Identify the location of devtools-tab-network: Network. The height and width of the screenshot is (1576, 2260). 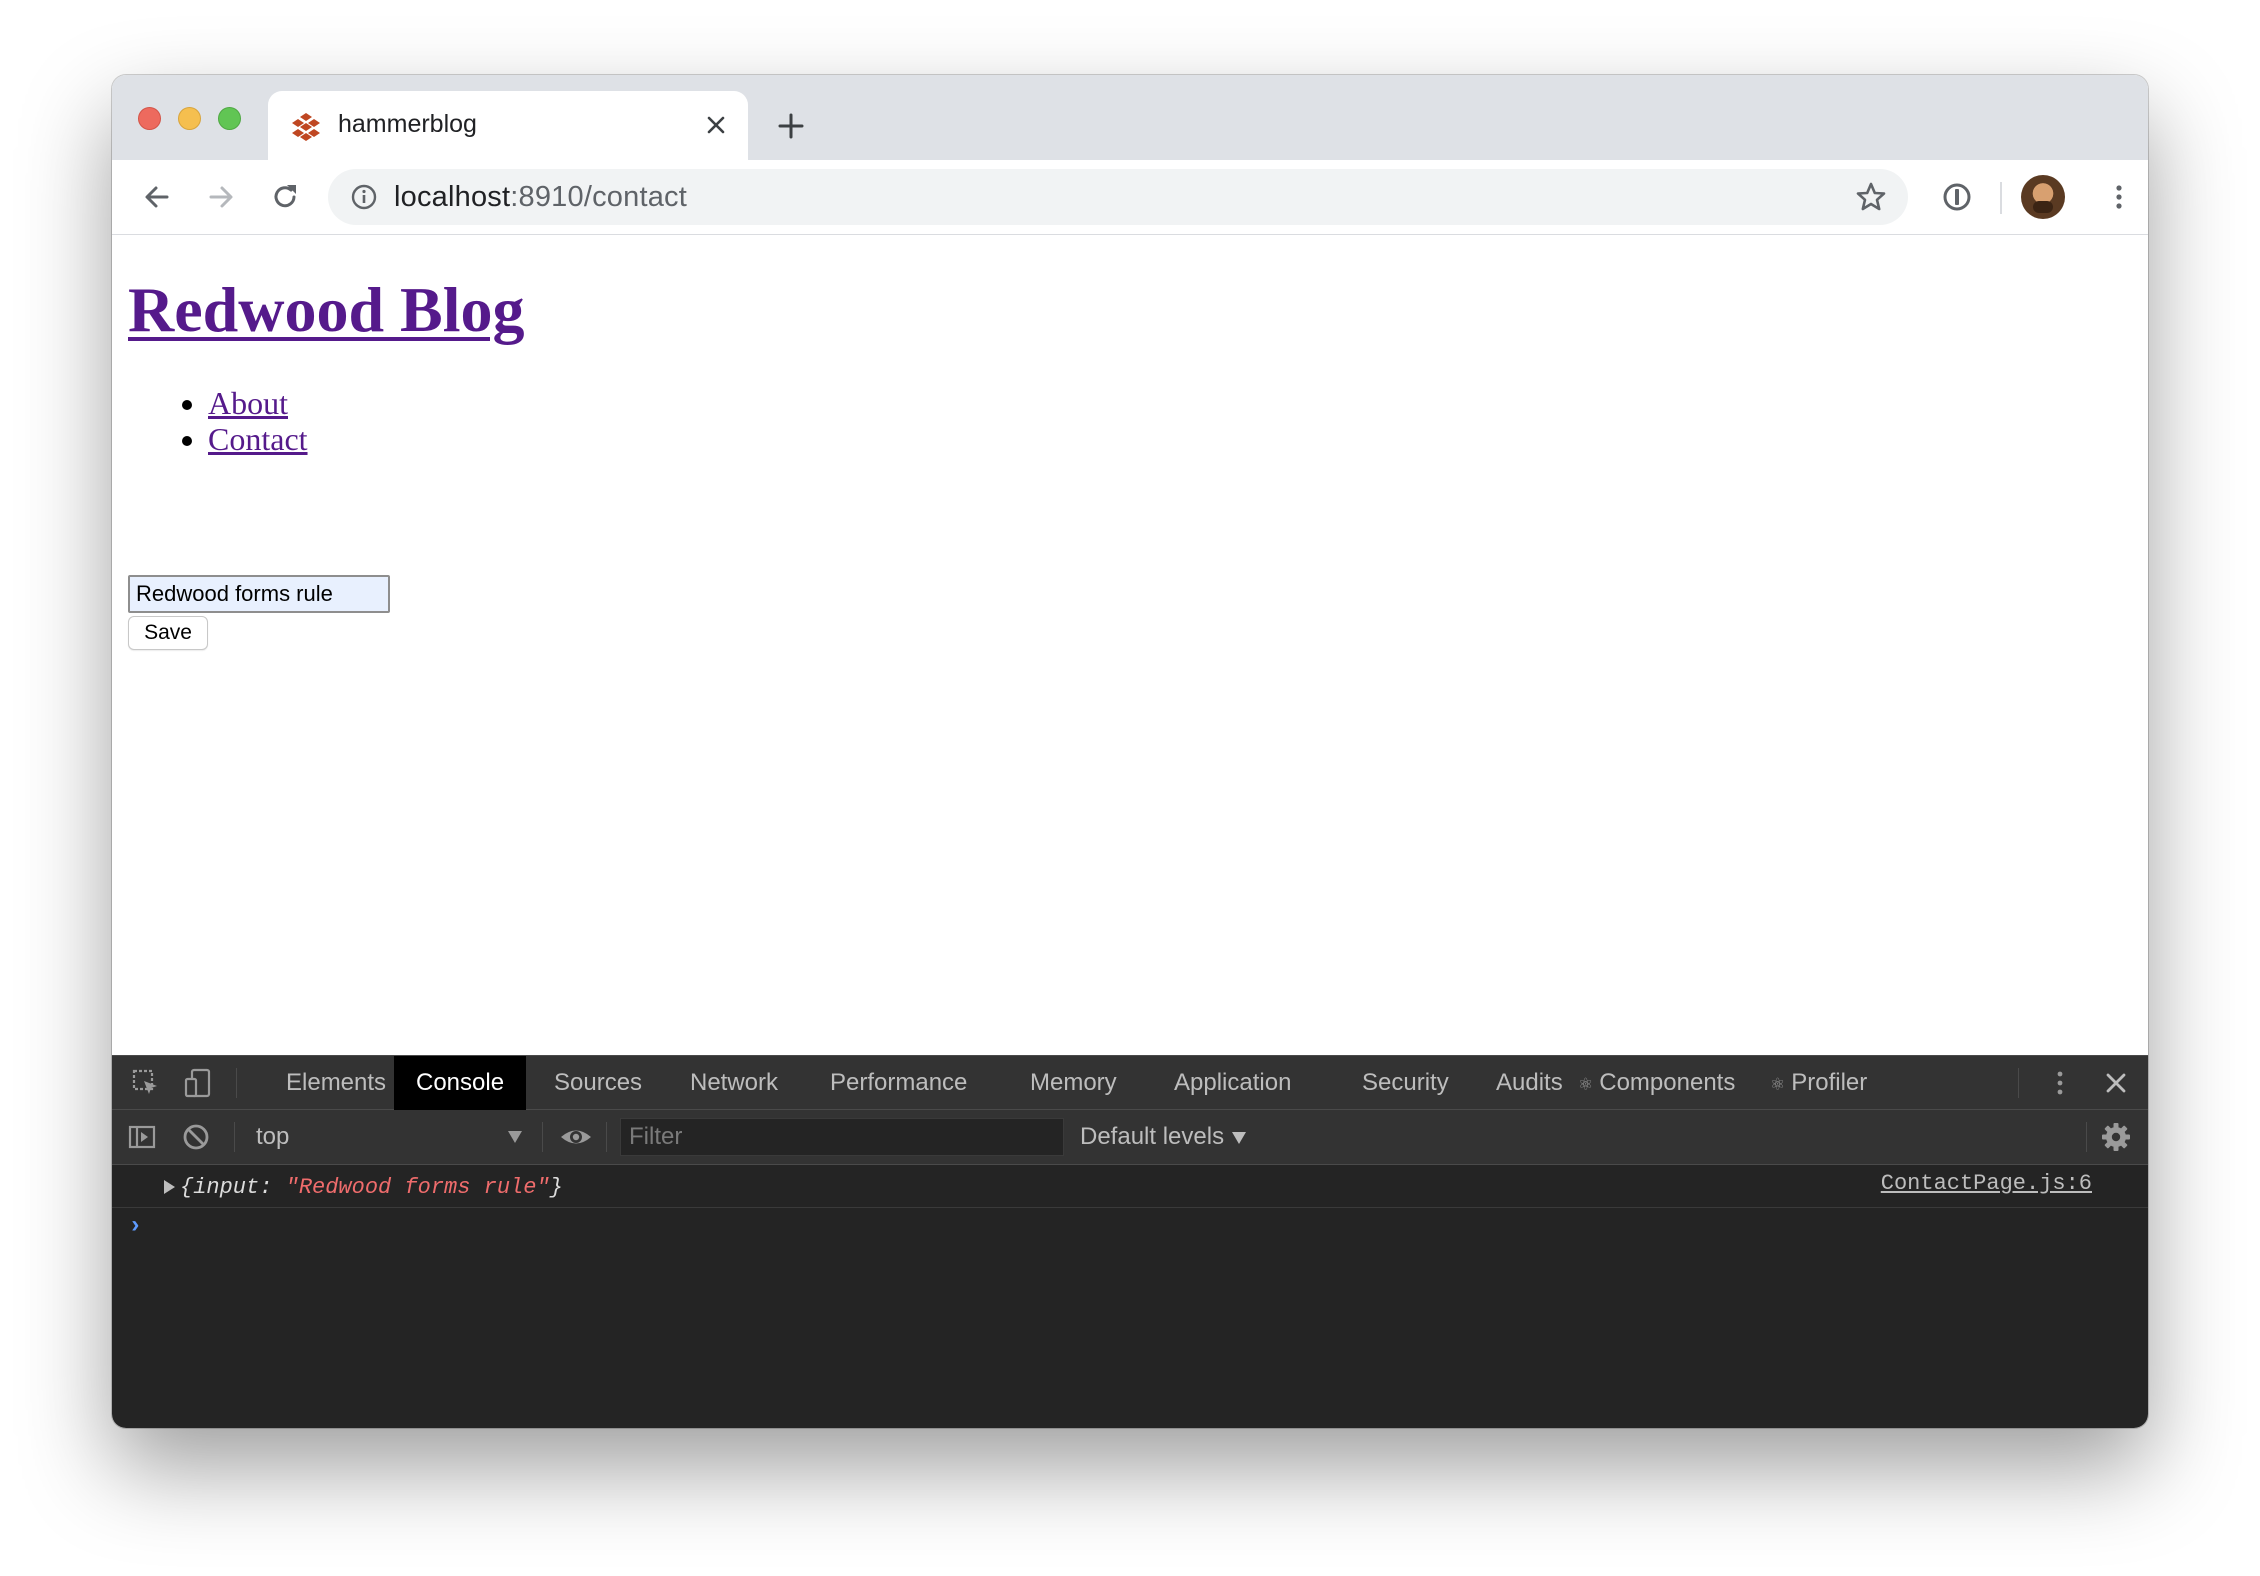
(734, 1083).